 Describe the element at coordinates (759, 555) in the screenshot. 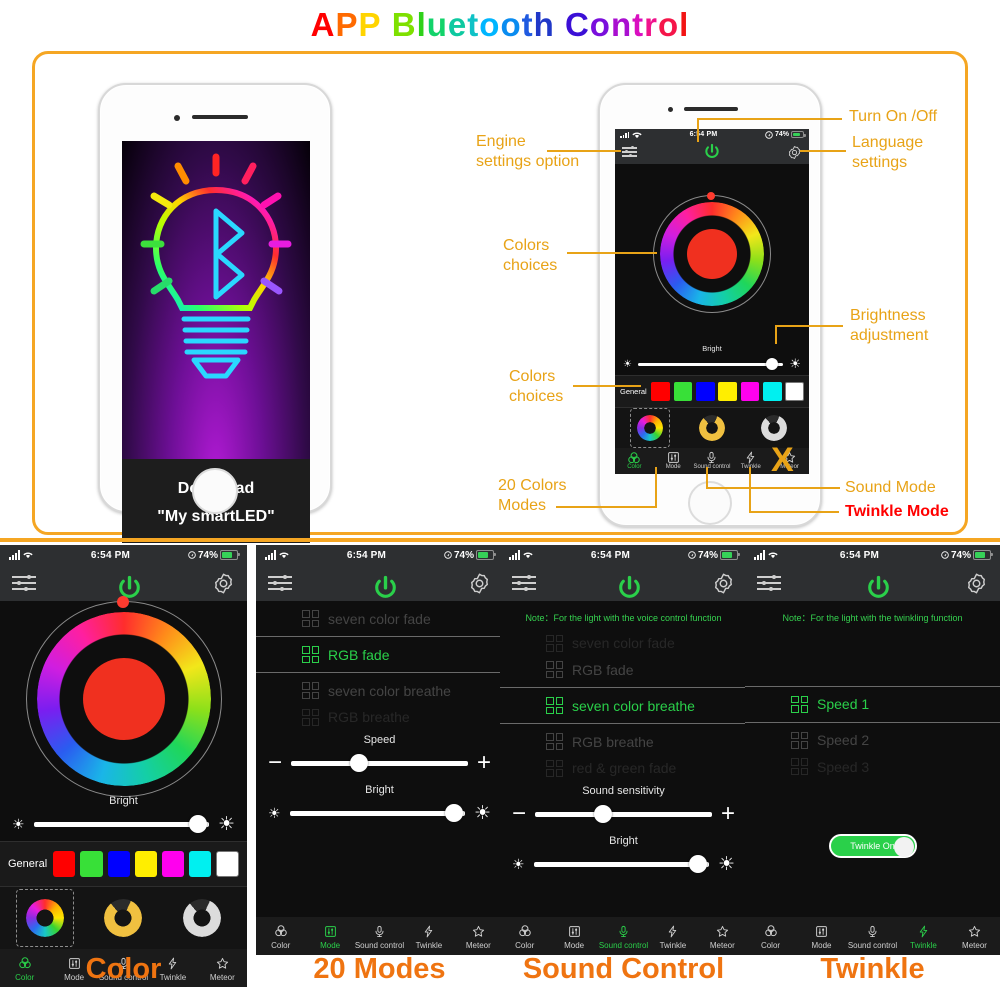

I see `signal-bars-icon` at that location.